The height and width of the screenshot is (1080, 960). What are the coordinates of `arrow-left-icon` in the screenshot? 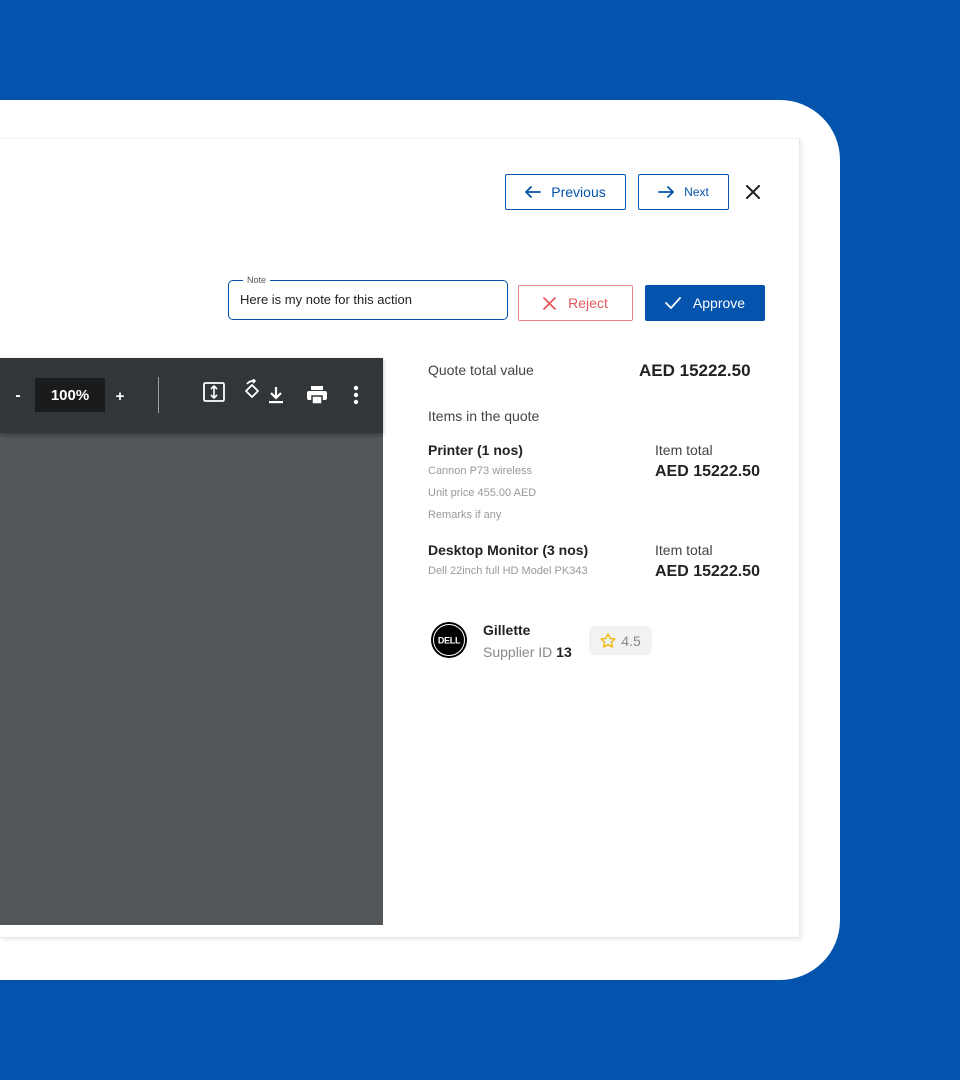 It's located at (533, 192).